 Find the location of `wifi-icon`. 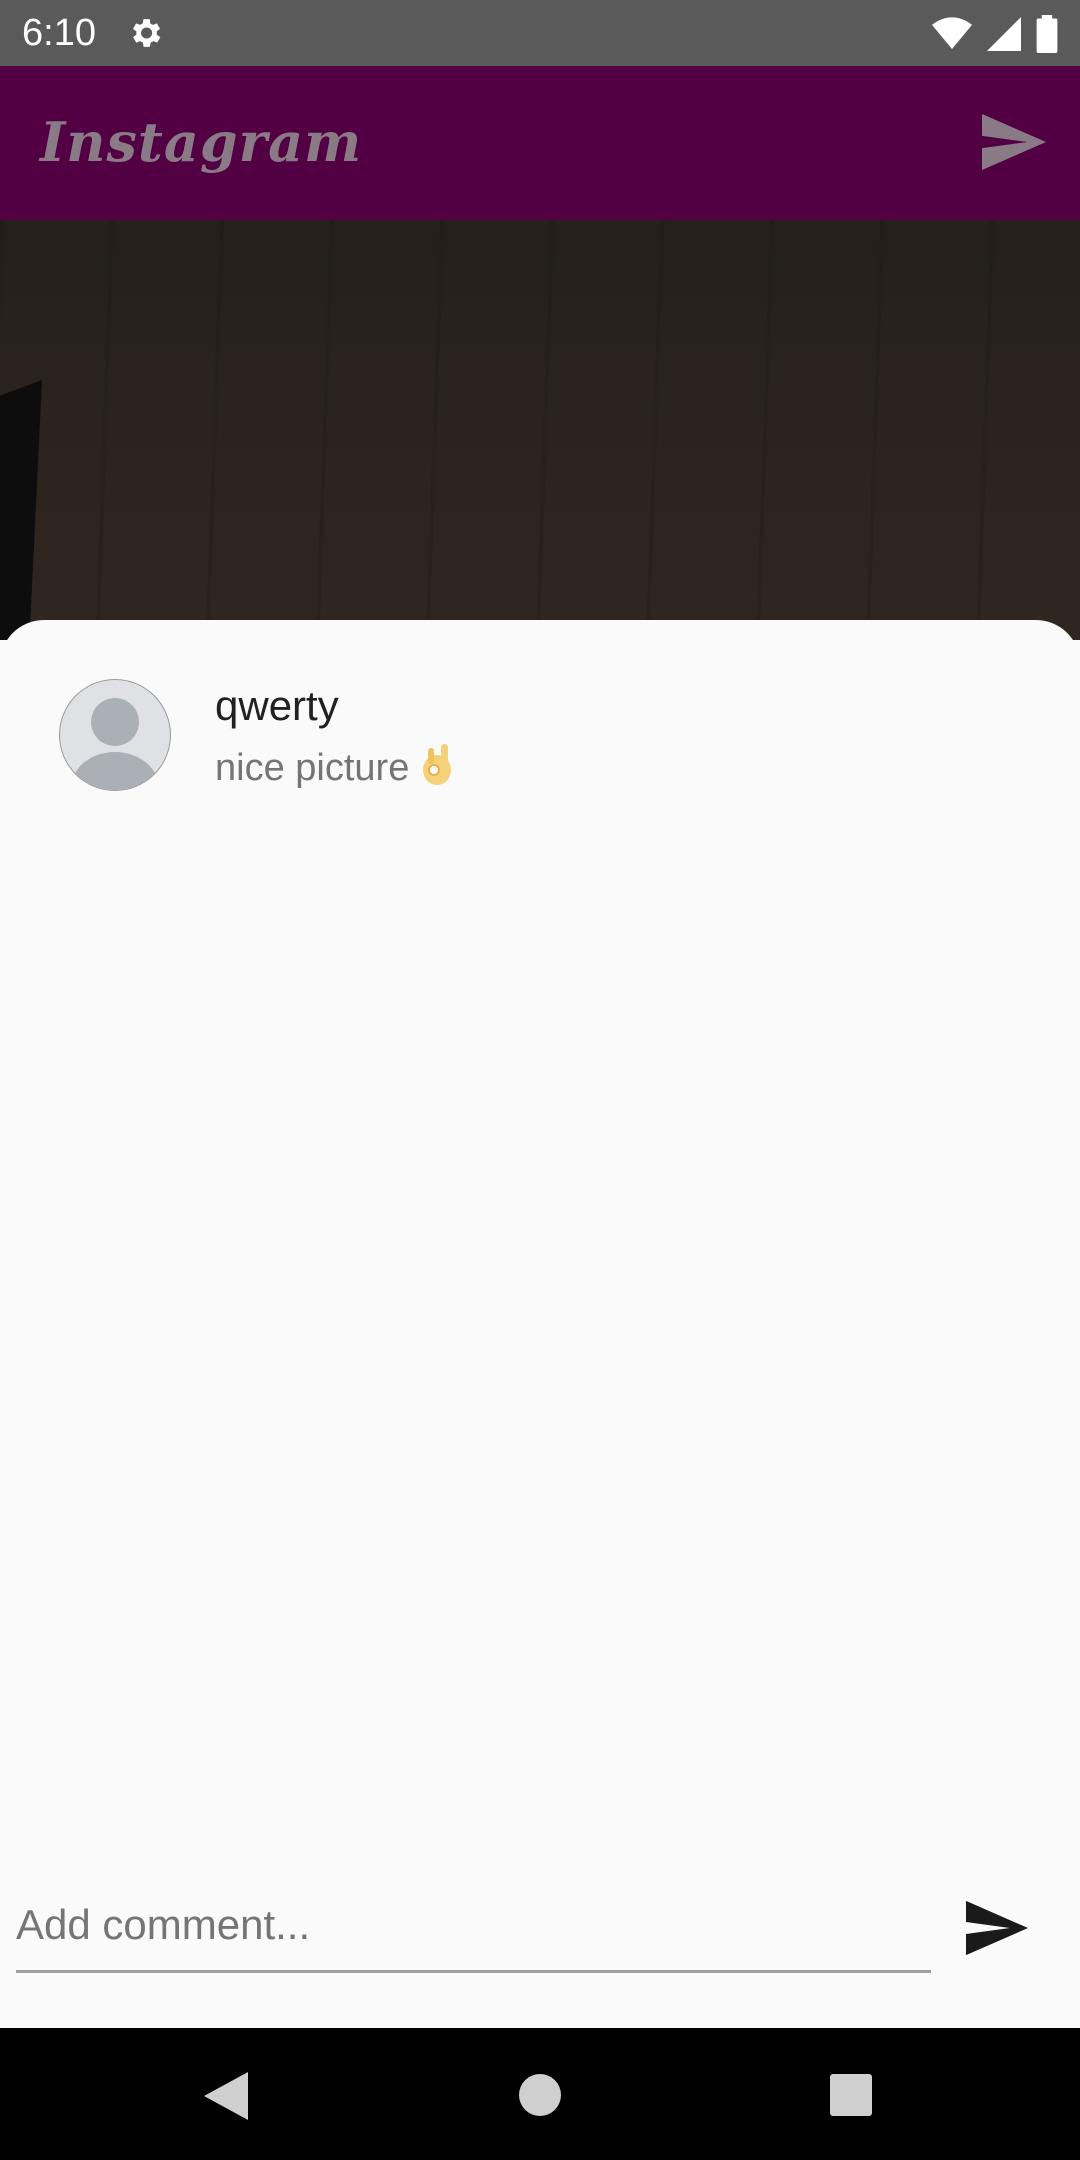

wifi-icon is located at coordinates (952, 33).